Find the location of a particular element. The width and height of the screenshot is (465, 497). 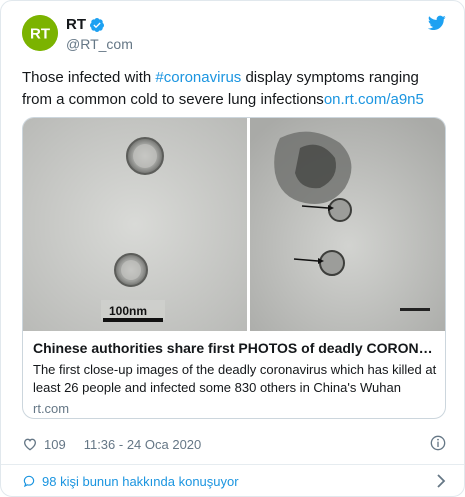

verified-badge-icon is located at coordinates (96, 25).